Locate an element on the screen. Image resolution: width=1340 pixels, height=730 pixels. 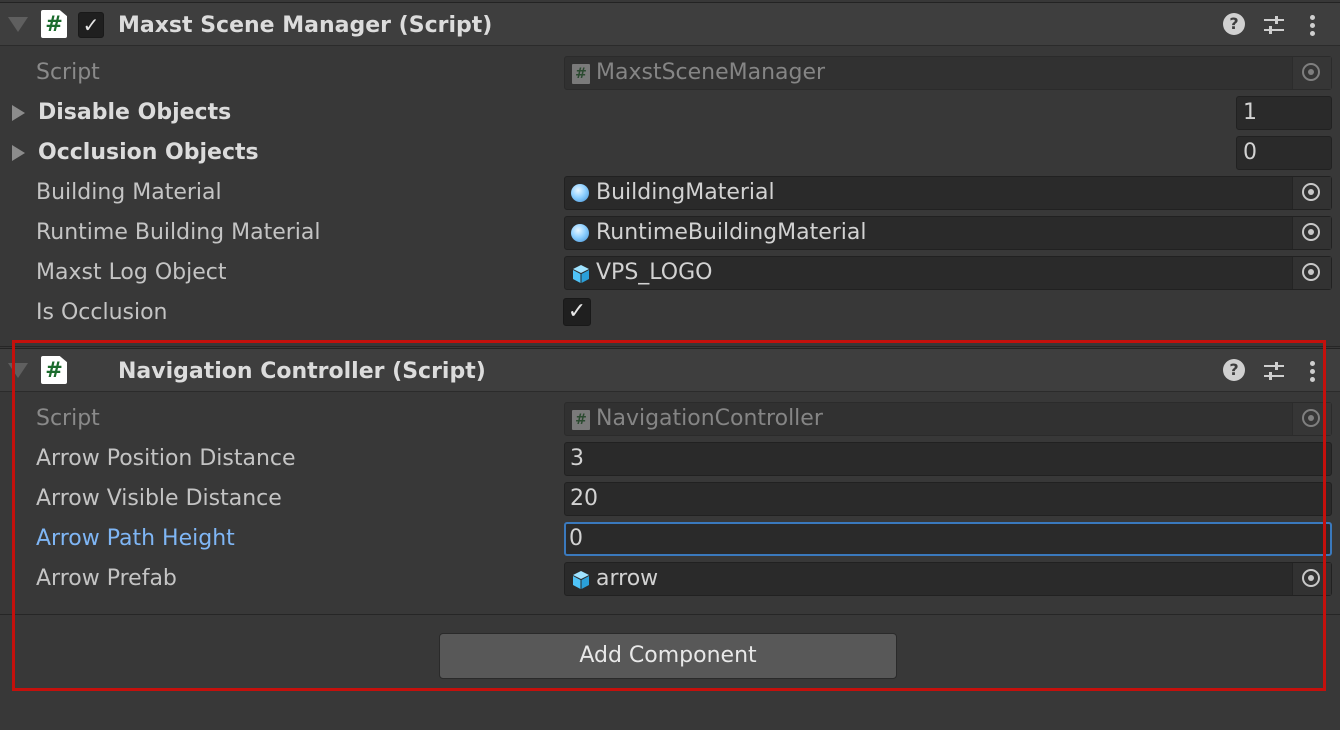
component-title: Maxst Scene Manager (Script) is located at coordinates (305, 25).